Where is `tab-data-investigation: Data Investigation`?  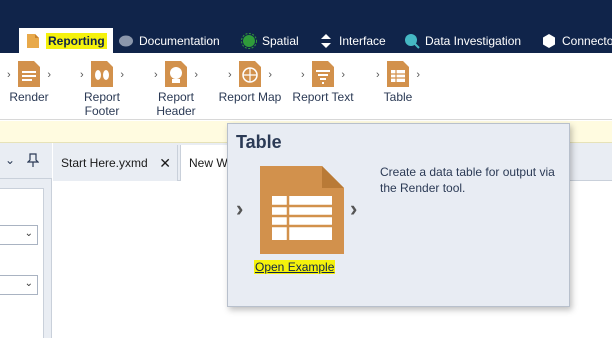
tab-data-investigation: Data Investigation is located at coordinates (462, 40).